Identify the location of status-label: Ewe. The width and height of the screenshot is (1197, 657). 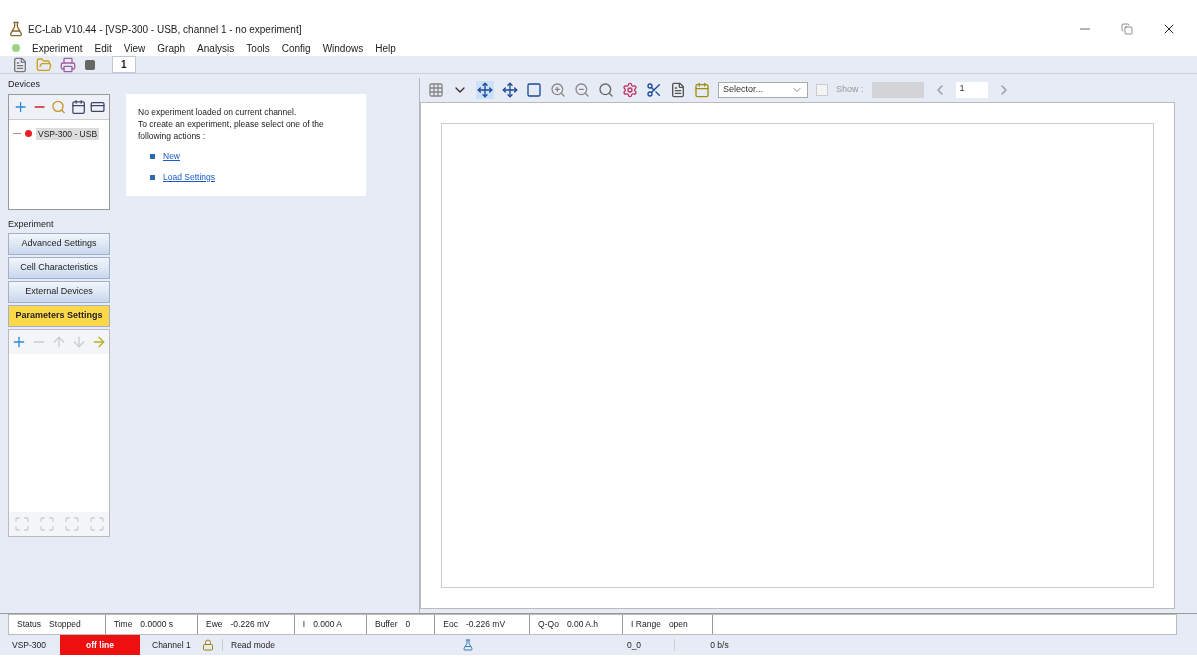
(214, 624).